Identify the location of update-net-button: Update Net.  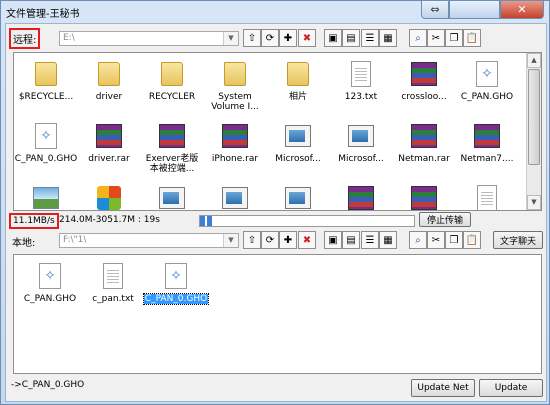
(443, 388).